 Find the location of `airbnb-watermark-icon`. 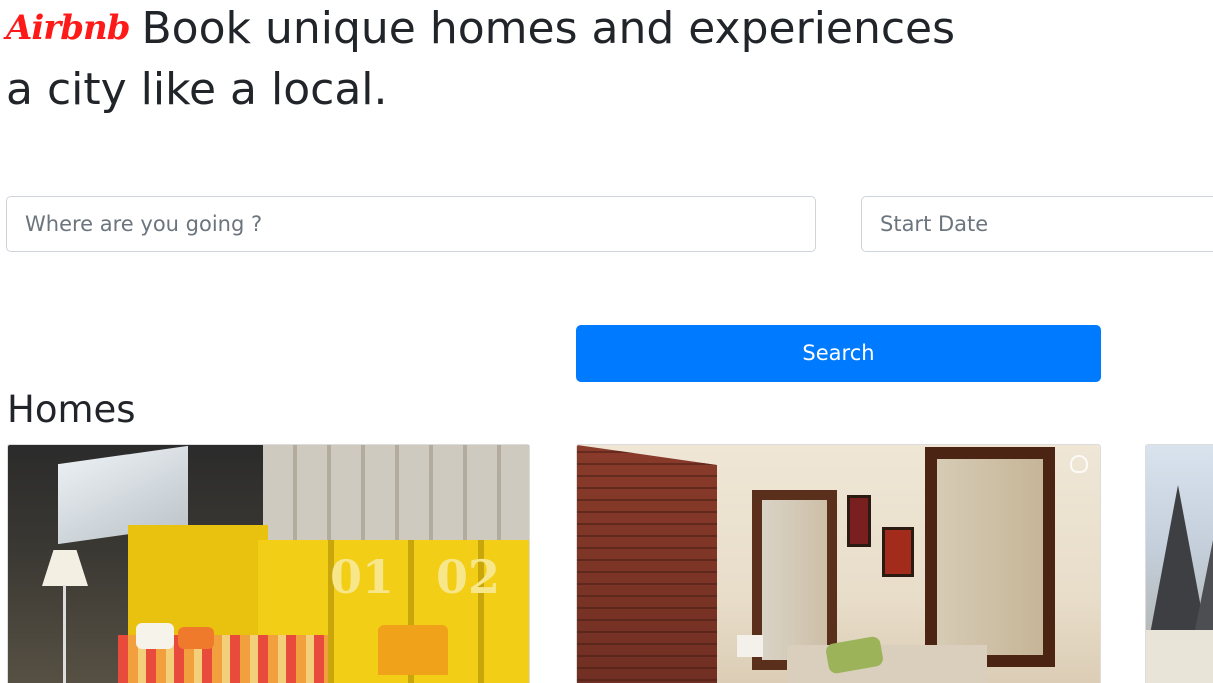

airbnb-watermark-icon is located at coordinates (1079, 464).